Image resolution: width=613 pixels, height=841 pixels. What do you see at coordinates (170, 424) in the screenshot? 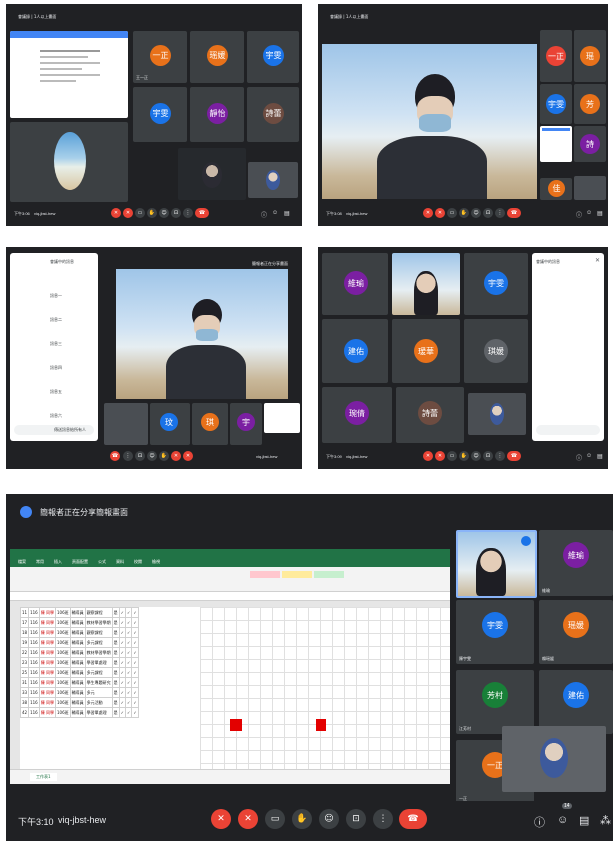
I see `participant-tile: 玟` at bounding box center [170, 424].